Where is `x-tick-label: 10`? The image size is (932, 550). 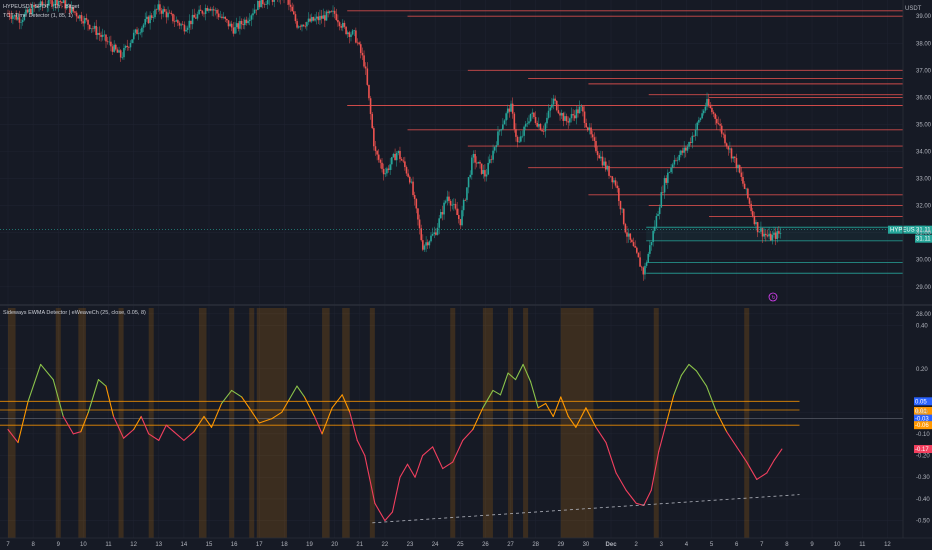 x-tick-label: 10 is located at coordinates (83, 545).